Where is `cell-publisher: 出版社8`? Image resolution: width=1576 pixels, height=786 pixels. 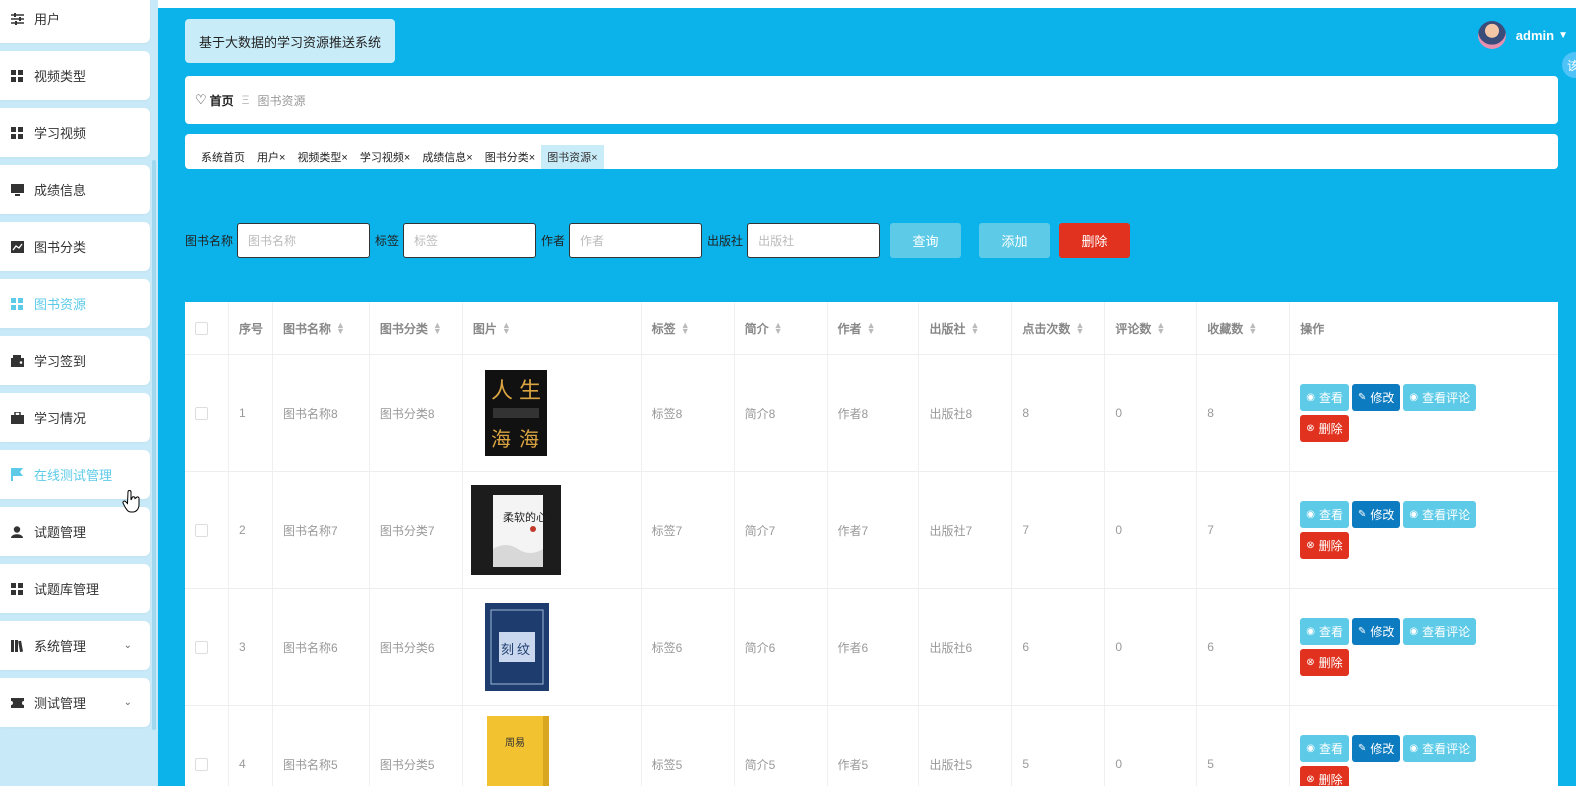
cell-publisher: 出版社8 is located at coordinates (966, 413).